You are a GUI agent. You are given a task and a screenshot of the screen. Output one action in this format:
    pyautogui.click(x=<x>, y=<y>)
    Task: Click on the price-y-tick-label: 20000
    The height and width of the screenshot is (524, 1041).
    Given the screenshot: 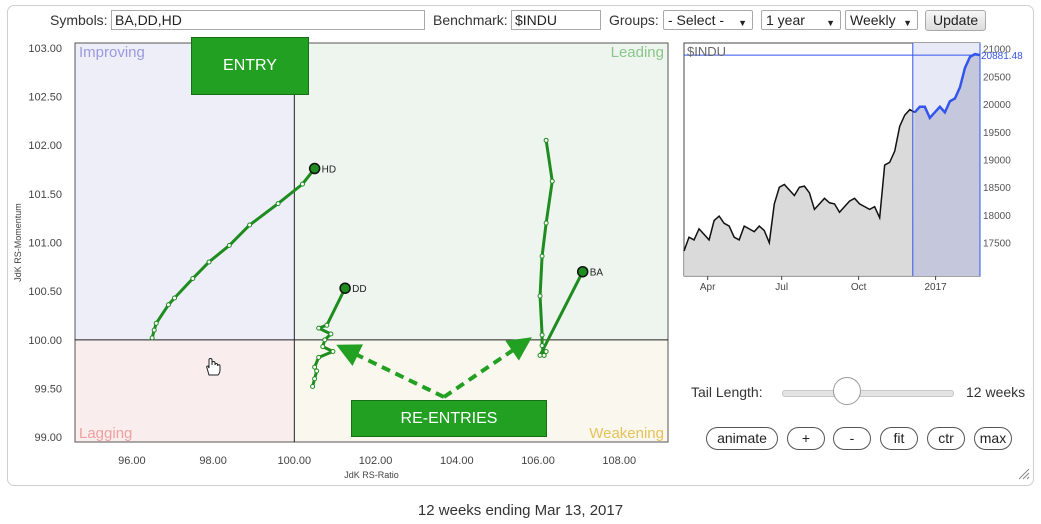 What is the action you would take?
    pyautogui.click(x=997, y=105)
    